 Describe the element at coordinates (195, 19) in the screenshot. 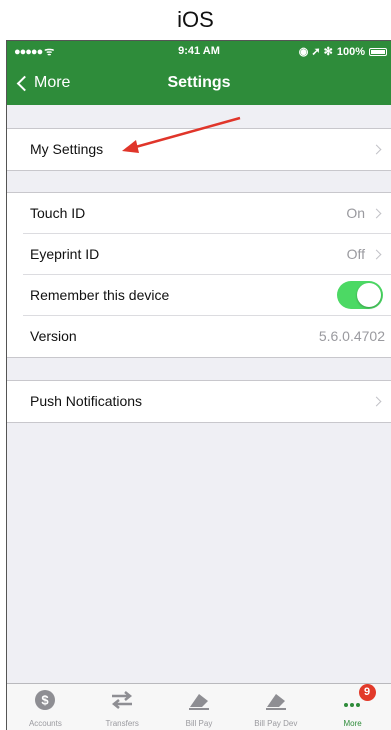

I see `page-caption: iOS` at that location.